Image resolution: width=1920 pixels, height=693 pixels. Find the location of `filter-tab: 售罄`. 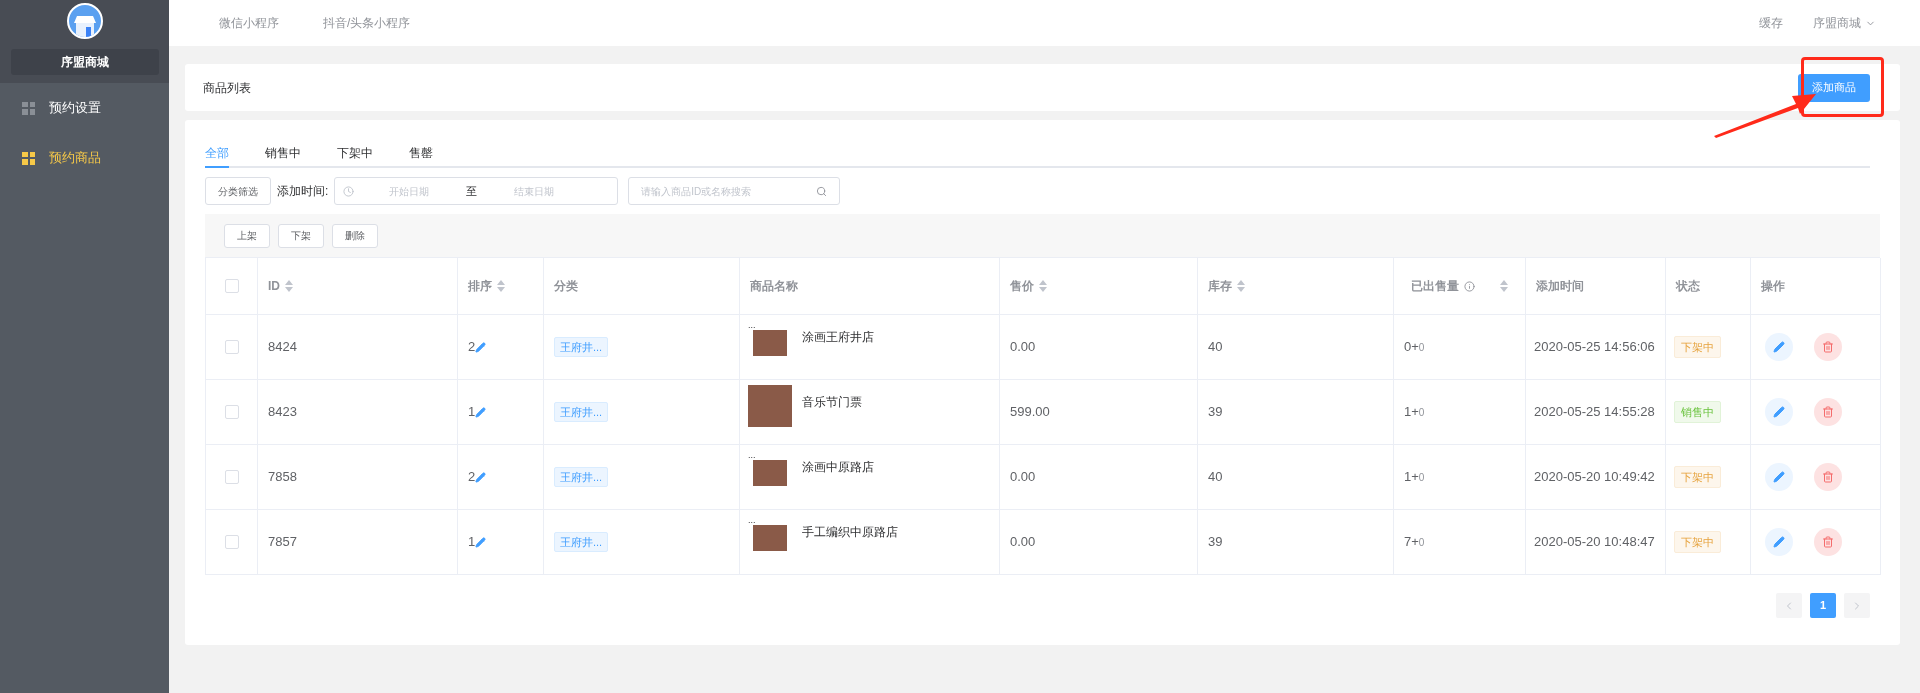

filter-tab: 售罄 is located at coordinates (421, 154).